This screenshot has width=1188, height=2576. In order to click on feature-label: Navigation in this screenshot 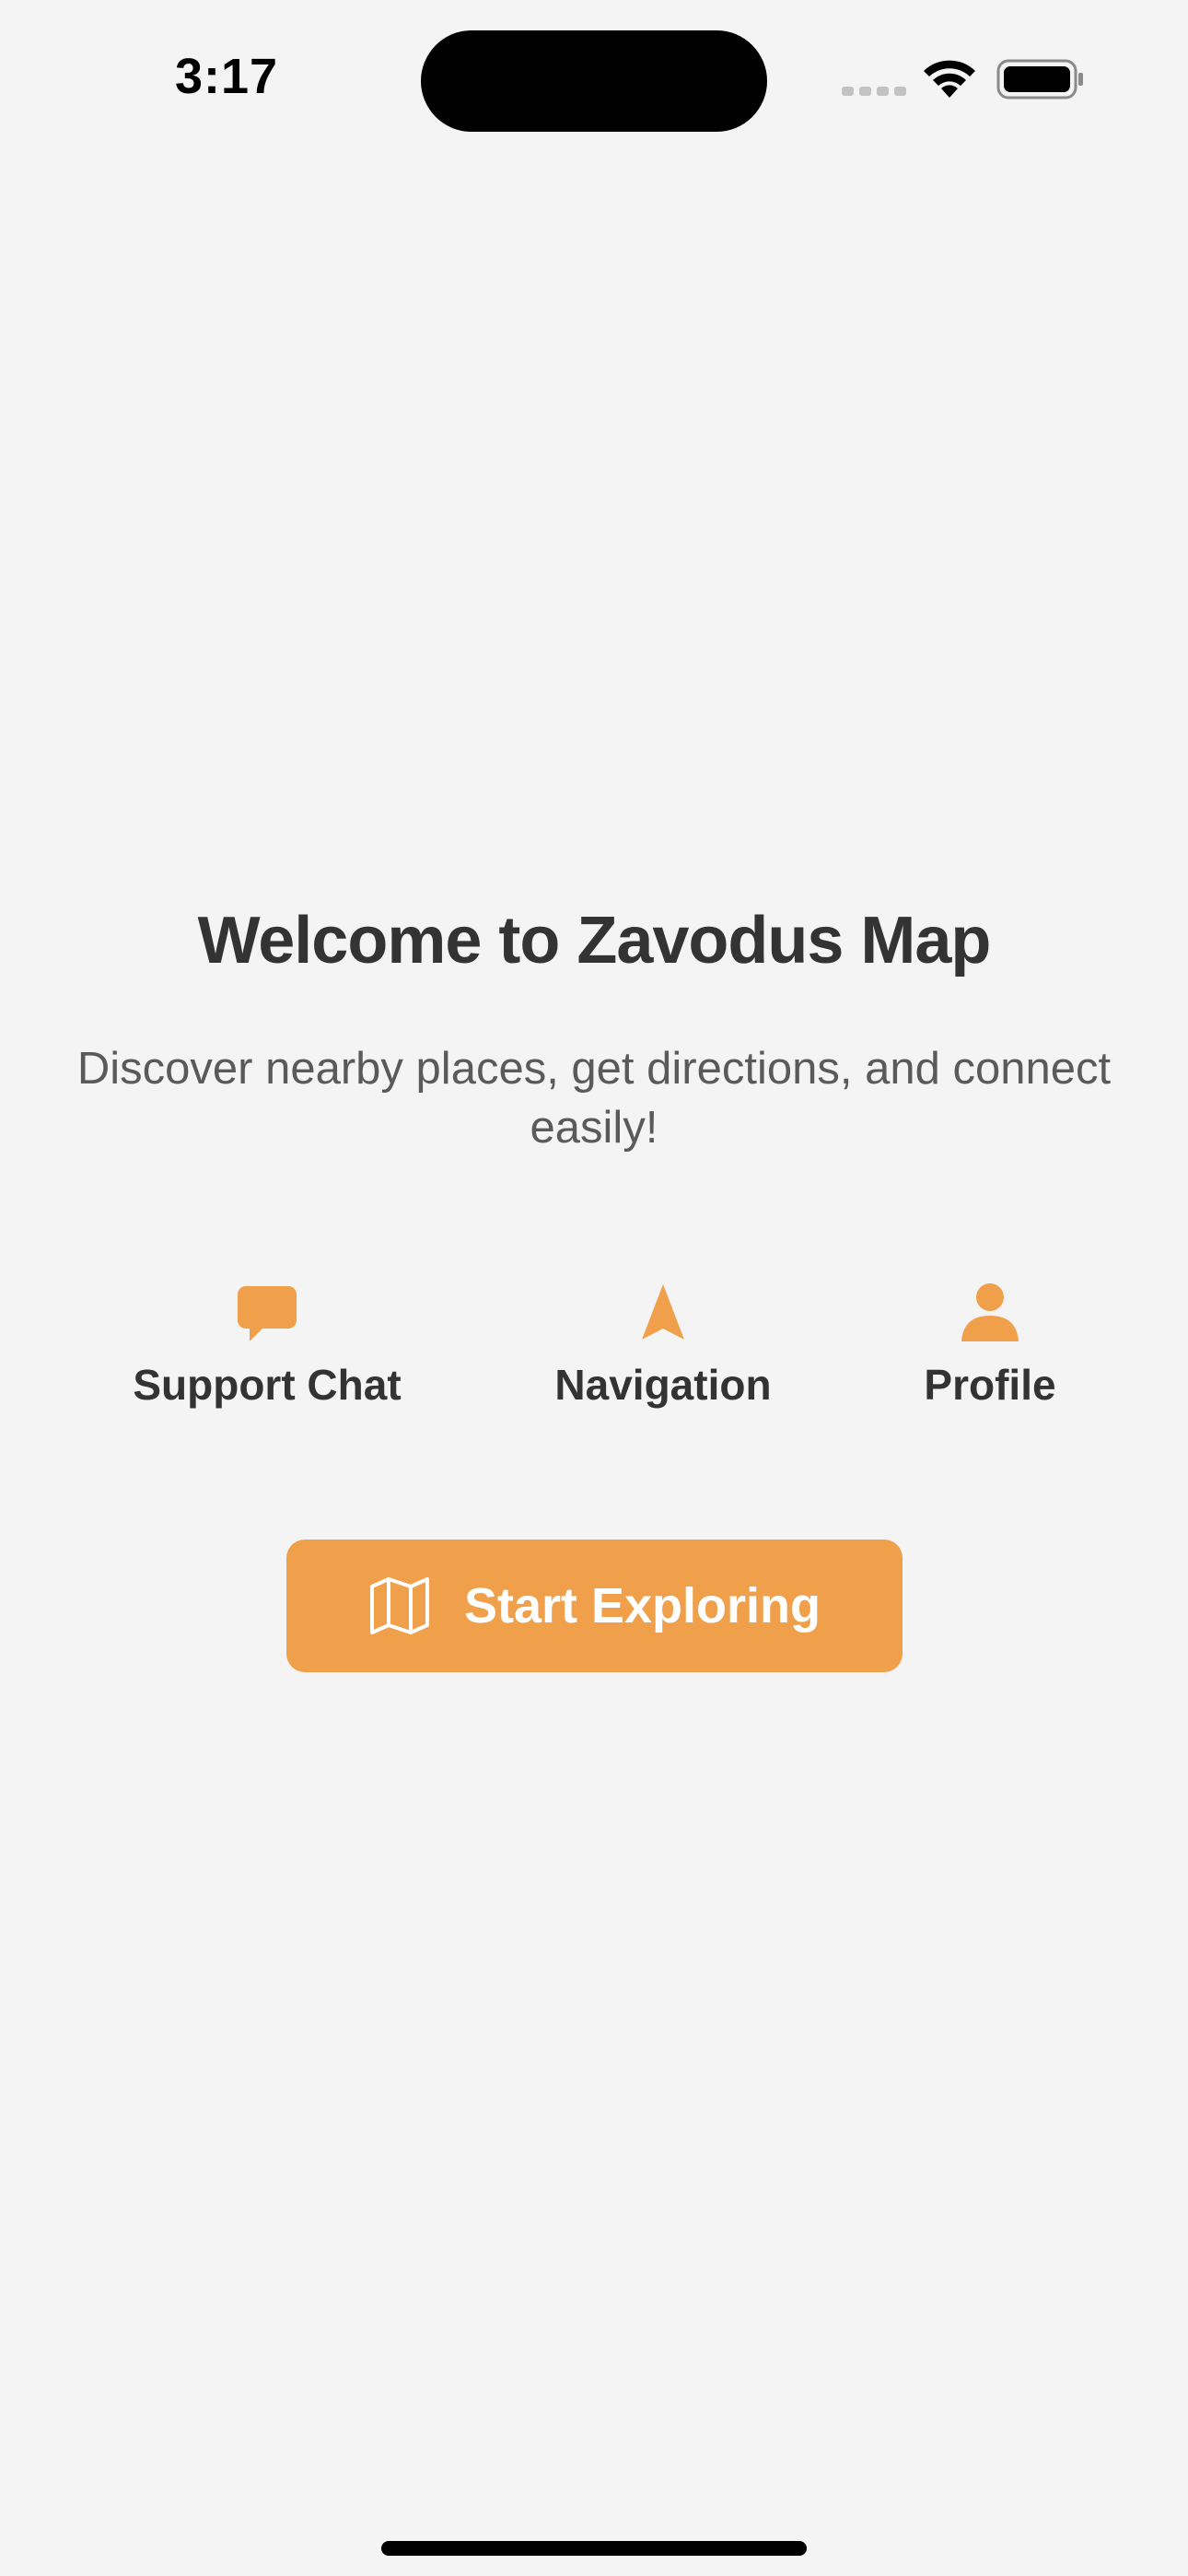, I will do `click(663, 1385)`.